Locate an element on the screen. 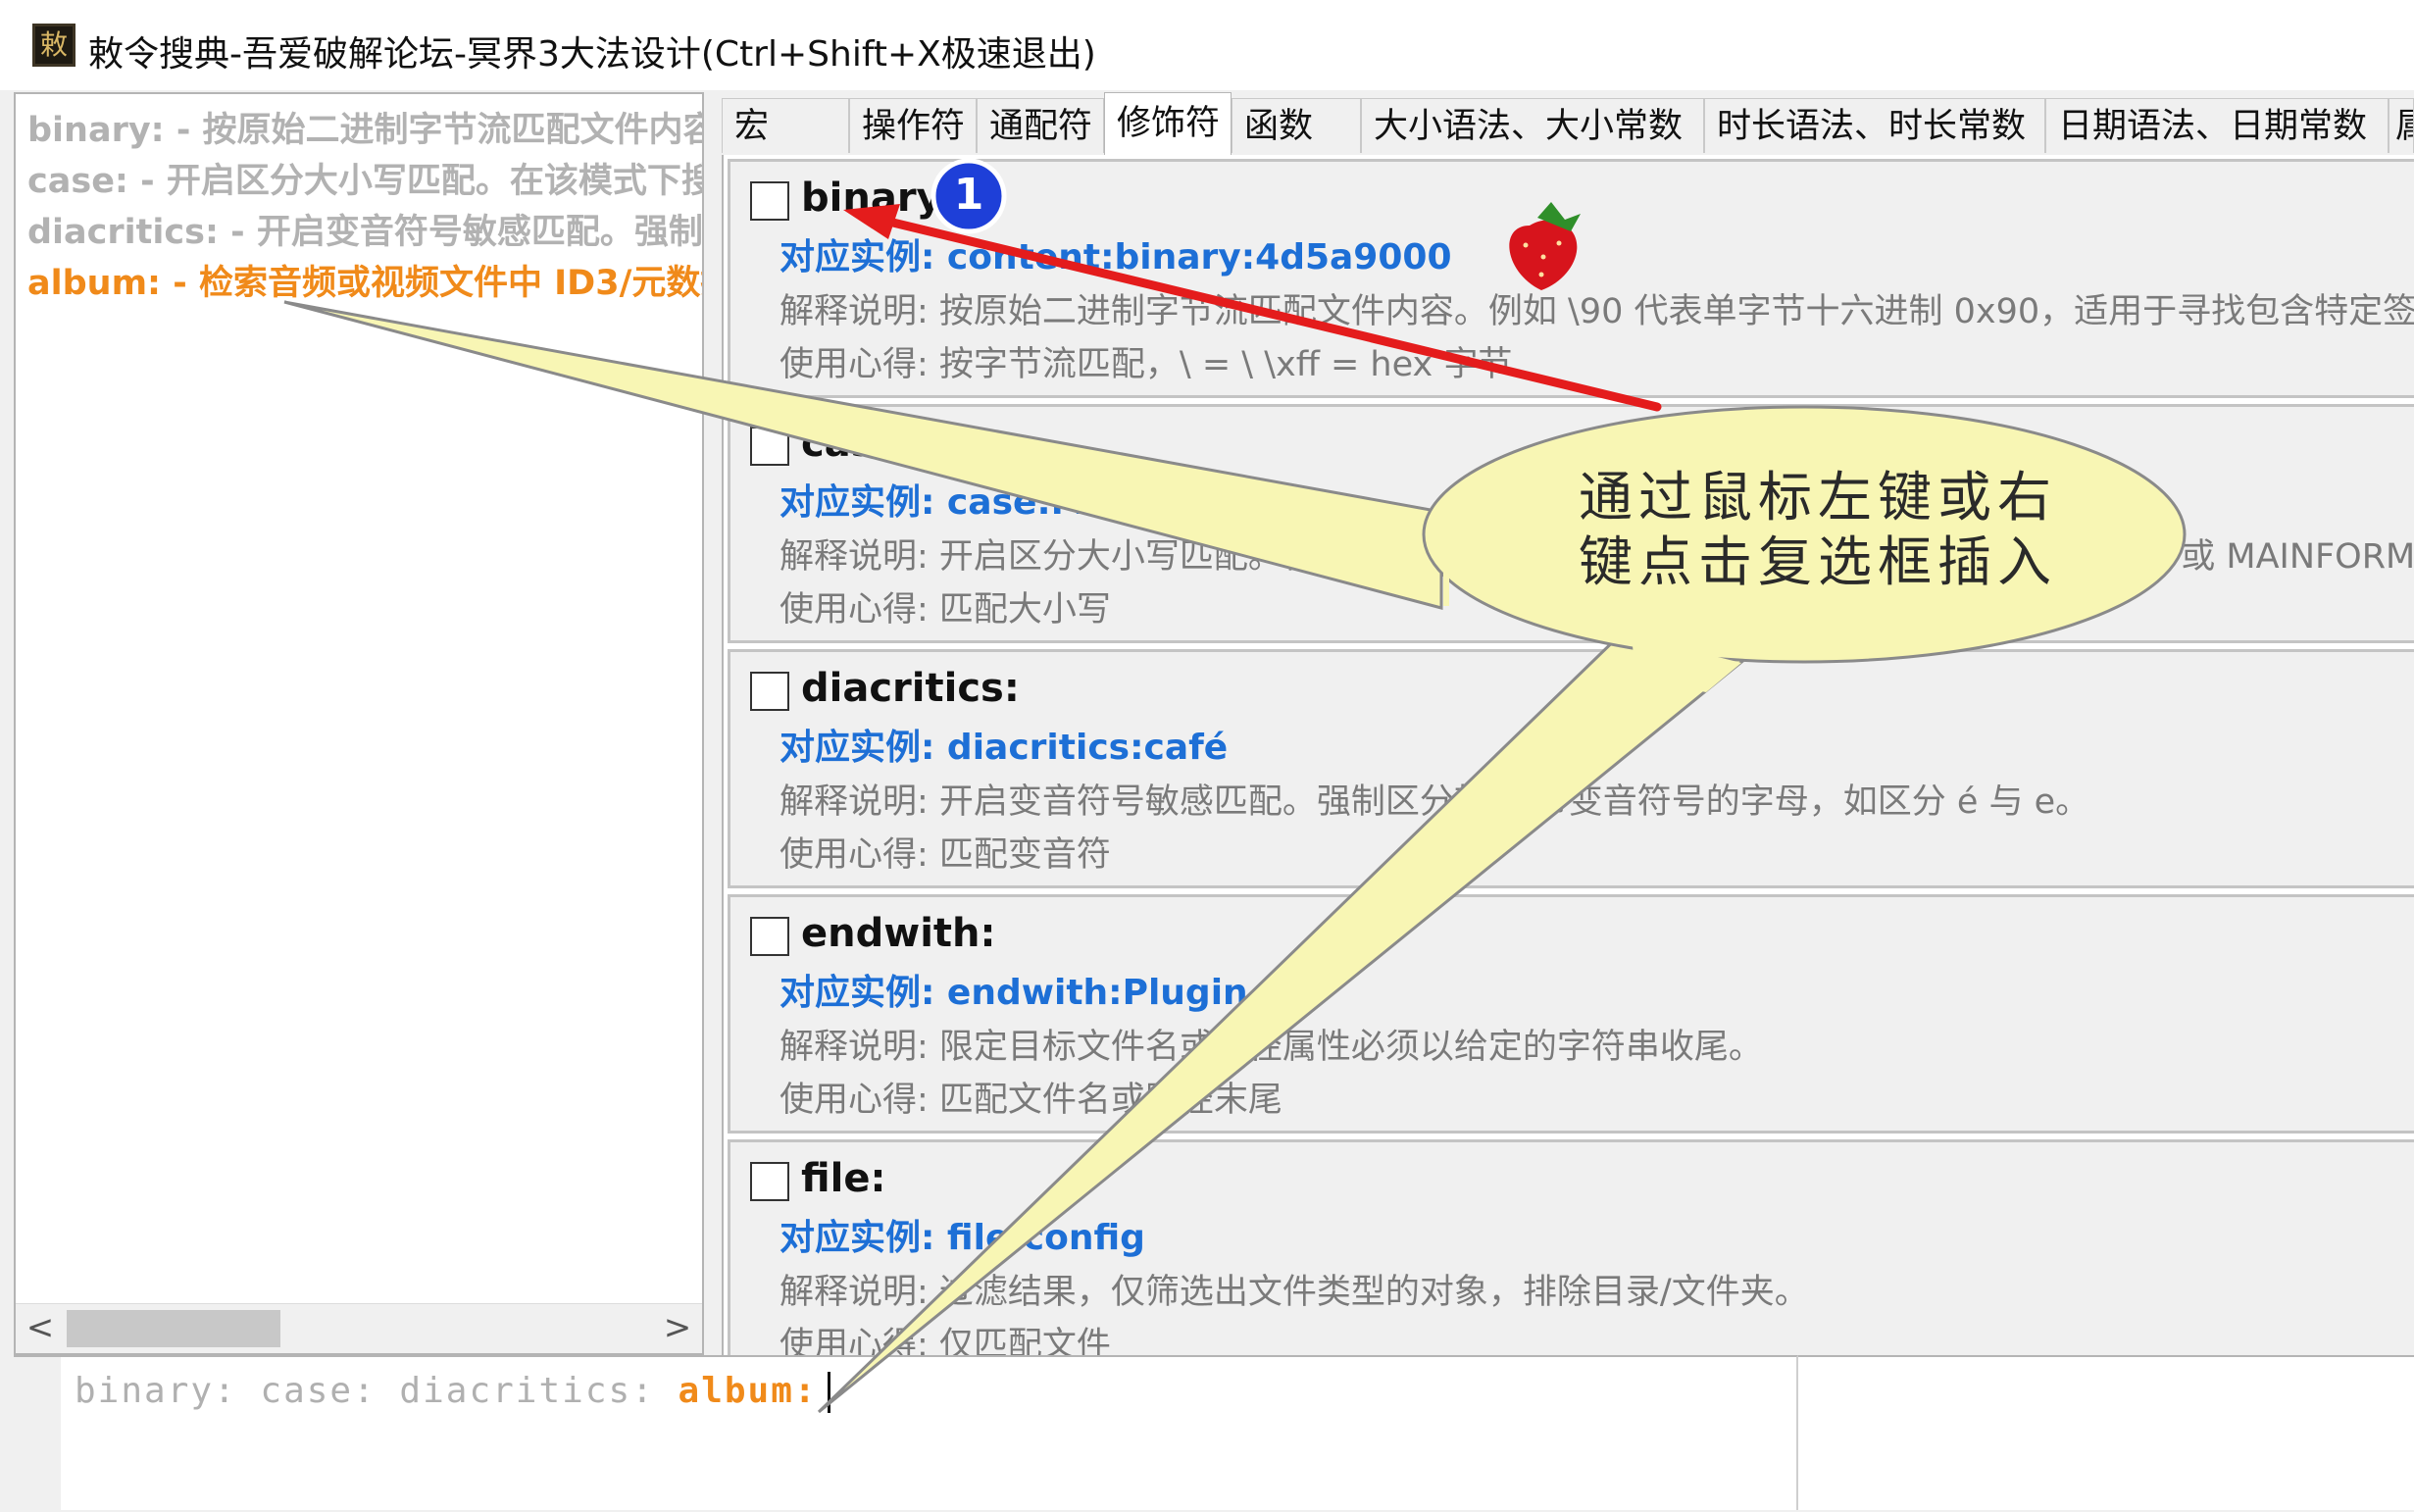 This screenshot has width=2414, height=1512. example-text: 对应实例: content:binary:4d5a9000 is located at coordinates (1116, 257).